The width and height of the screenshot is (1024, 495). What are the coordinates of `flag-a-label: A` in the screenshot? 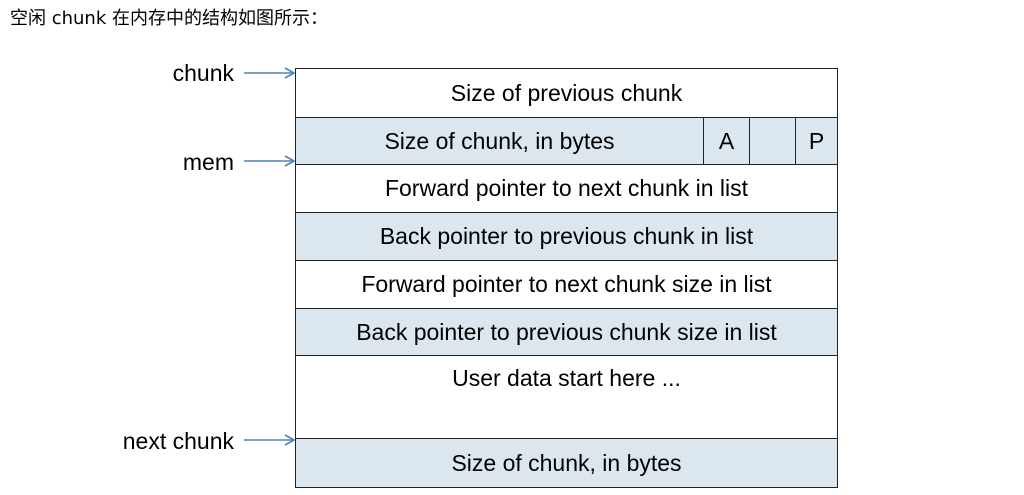 It's located at (726, 140).